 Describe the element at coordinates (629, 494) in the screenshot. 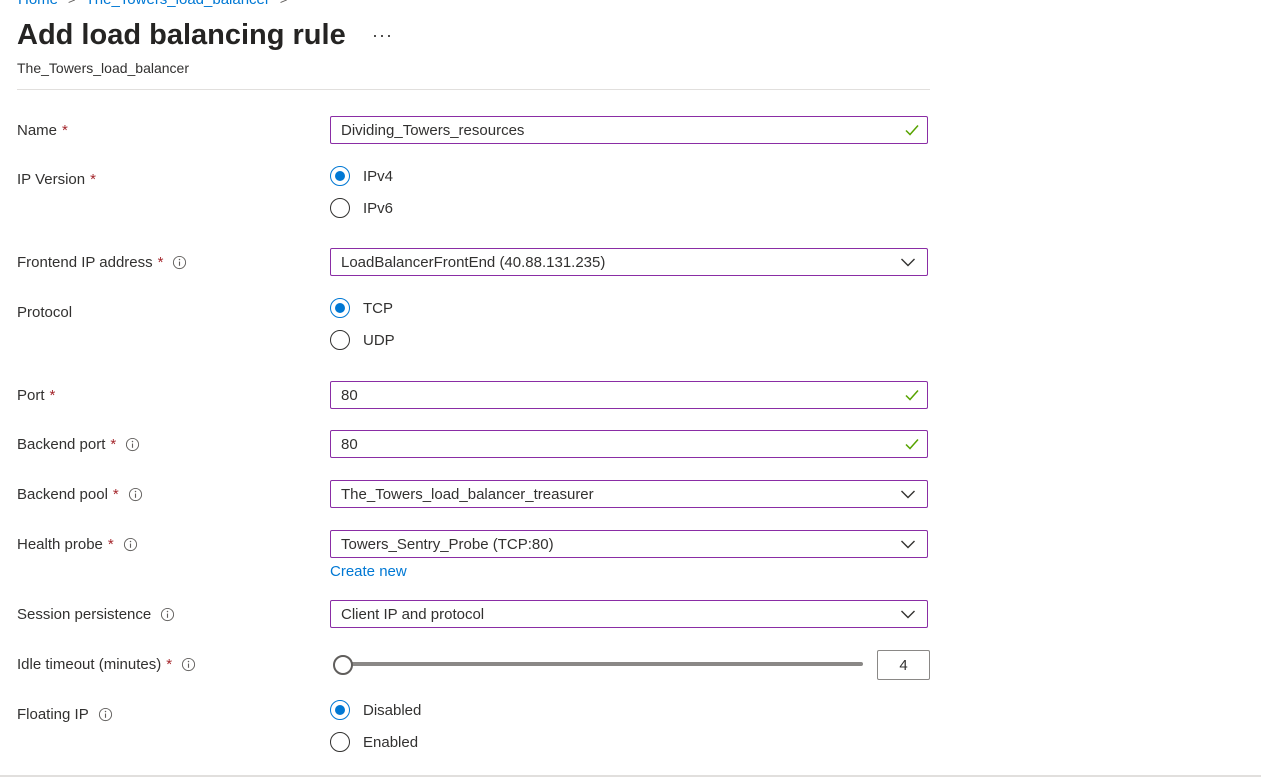

I see `backend-pool-dropdown: The_Towers_load_balancer_treasurer` at that location.